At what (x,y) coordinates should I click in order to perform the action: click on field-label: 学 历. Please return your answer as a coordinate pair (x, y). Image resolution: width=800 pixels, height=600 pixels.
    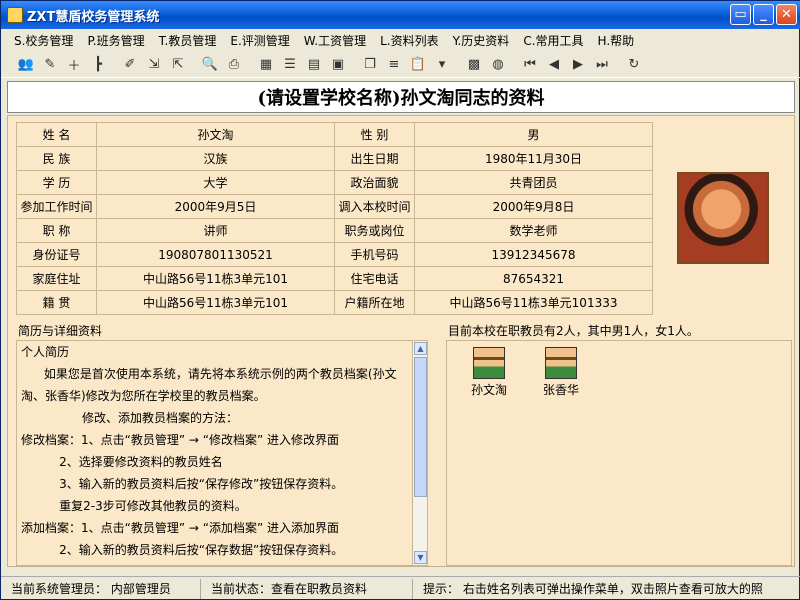
    Looking at the image, I should click on (56, 182).